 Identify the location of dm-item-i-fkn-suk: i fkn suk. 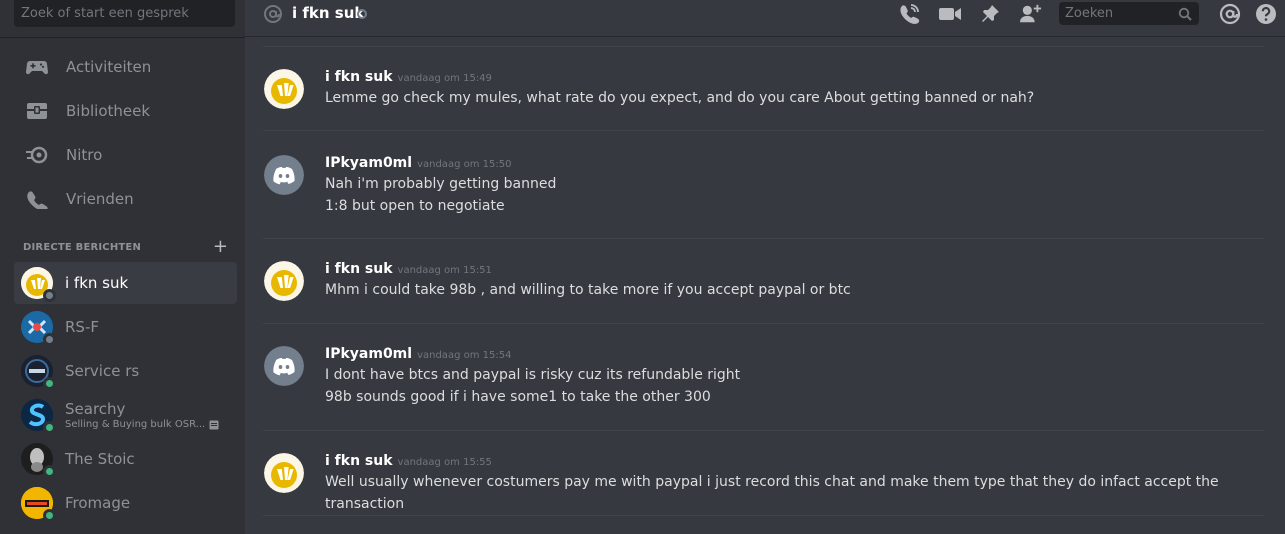
(125, 283).